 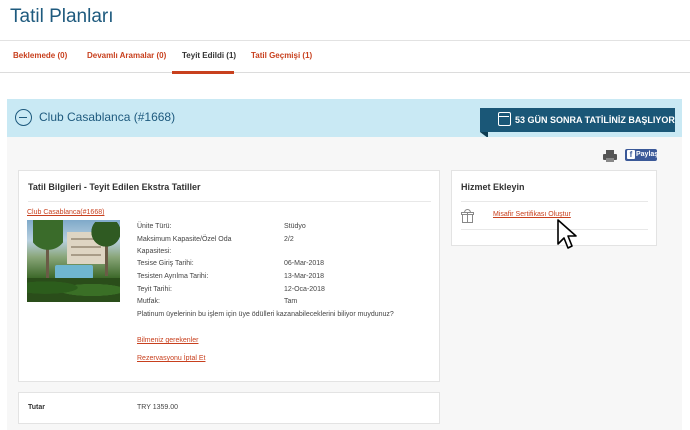 What do you see at coordinates (107, 117) in the screenshot?
I see `hotel-title: Club Casablanca (#1668)` at bounding box center [107, 117].